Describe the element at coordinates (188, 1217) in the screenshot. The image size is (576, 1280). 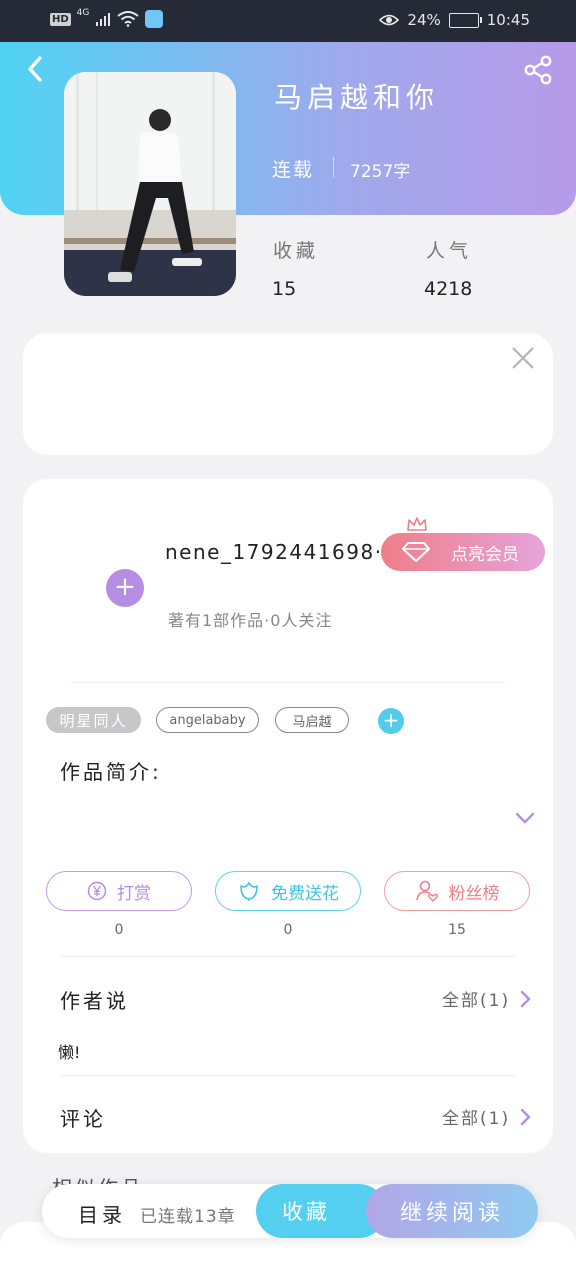
I see `chapter-count: 已连载13章` at that location.